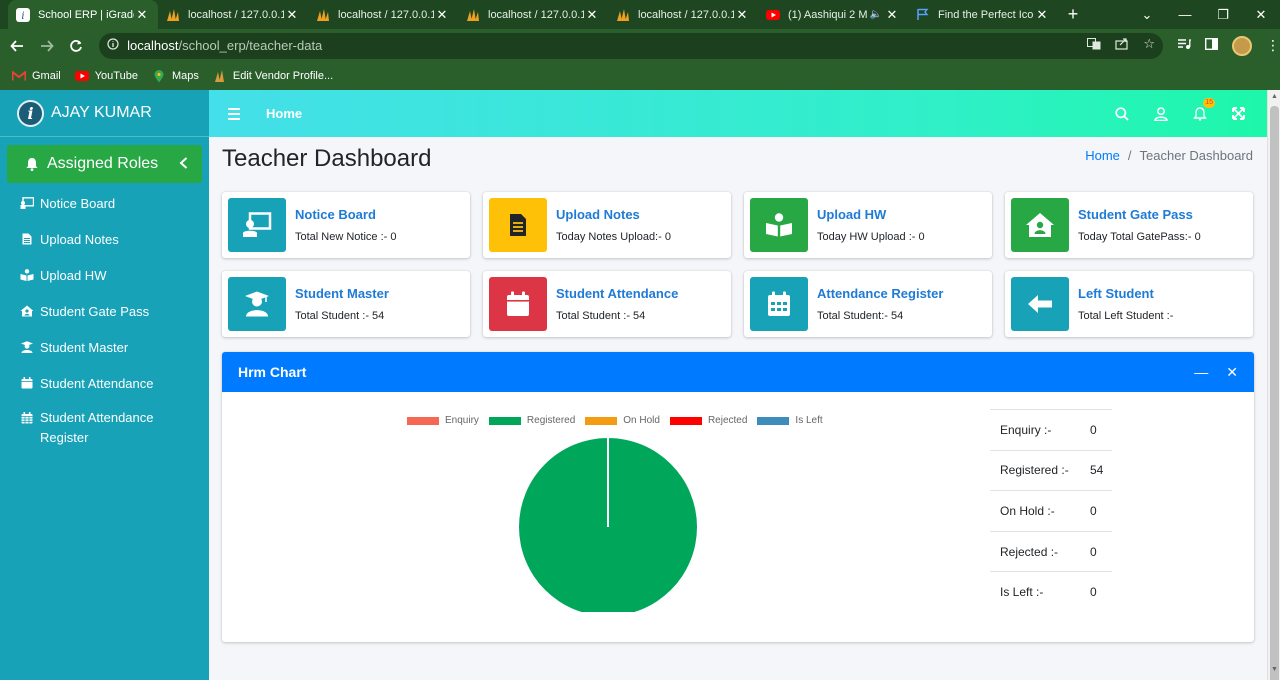 This screenshot has height=680, width=1280. What do you see at coordinates (346, 225) in the screenshot?
I see `card-notice-board: Notice Board Total New Notice :- 0` at bounding box center [346, 225].